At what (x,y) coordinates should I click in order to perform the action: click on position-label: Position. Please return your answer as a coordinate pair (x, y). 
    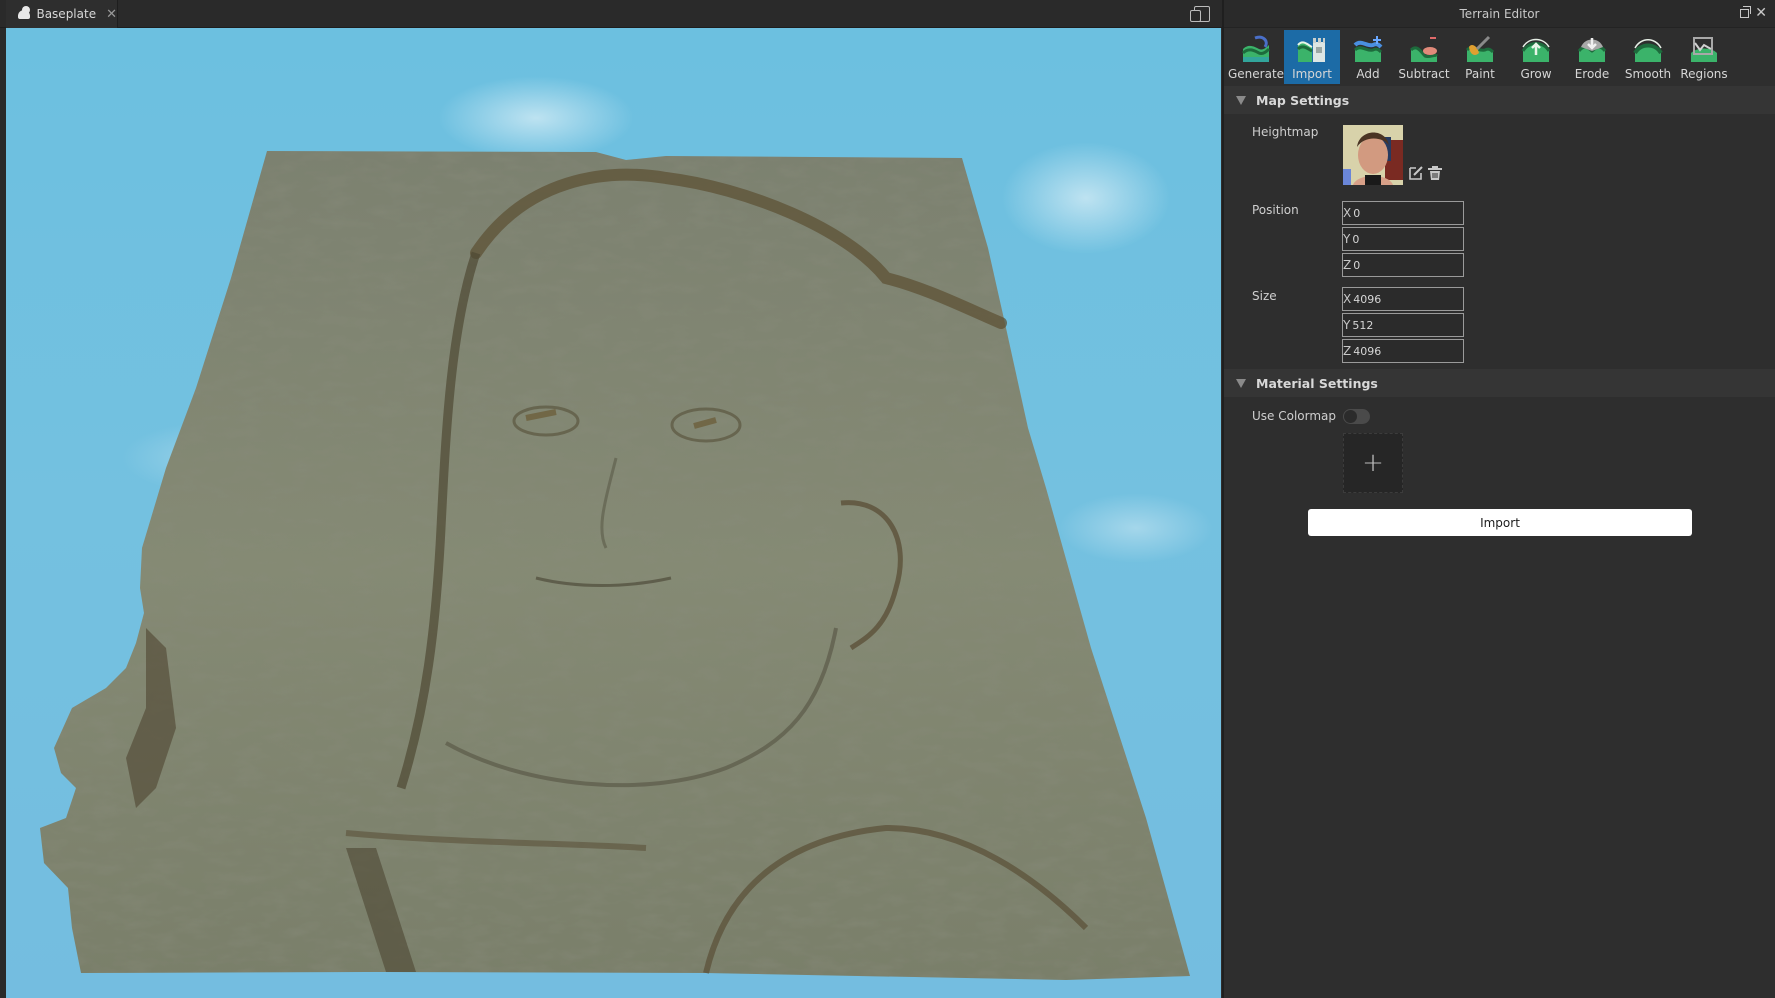
    Looking at the image, I should click on (1275, 210).